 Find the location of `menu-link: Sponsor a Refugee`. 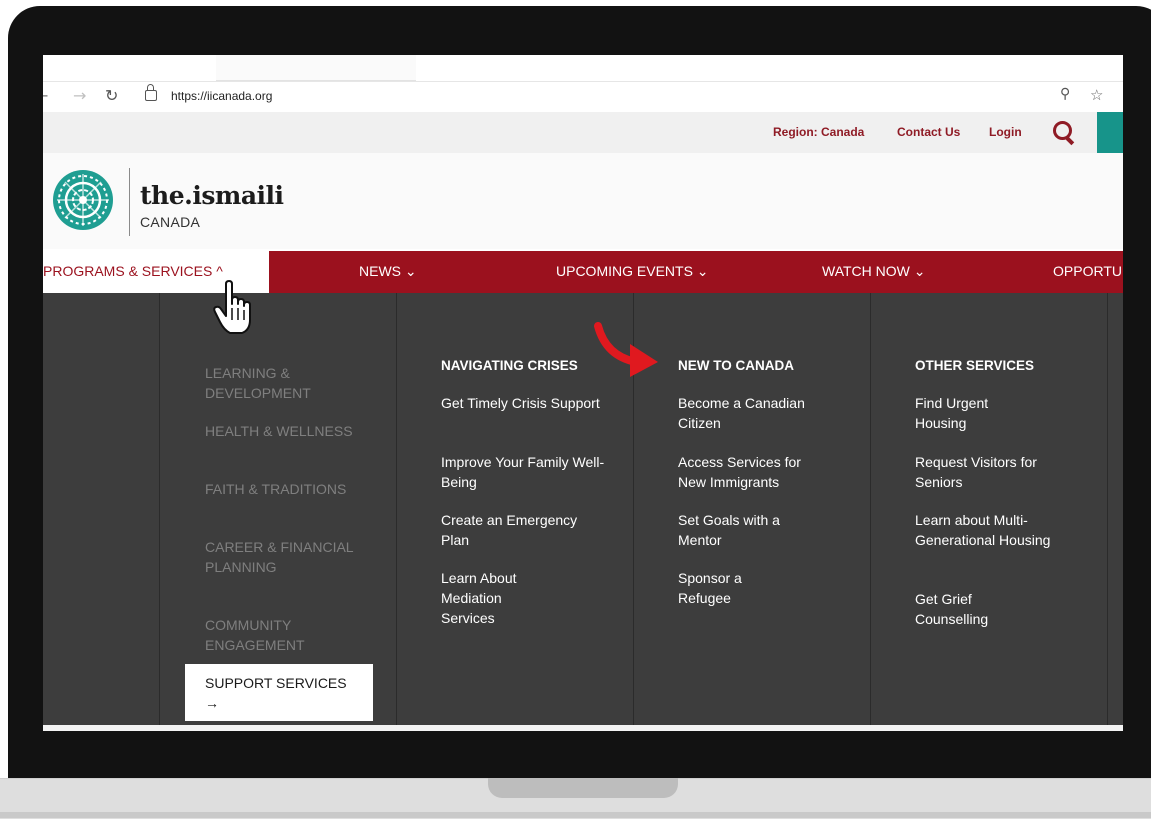

menu-link: Sponsor a Refugee is located at coordinates (718, 588).